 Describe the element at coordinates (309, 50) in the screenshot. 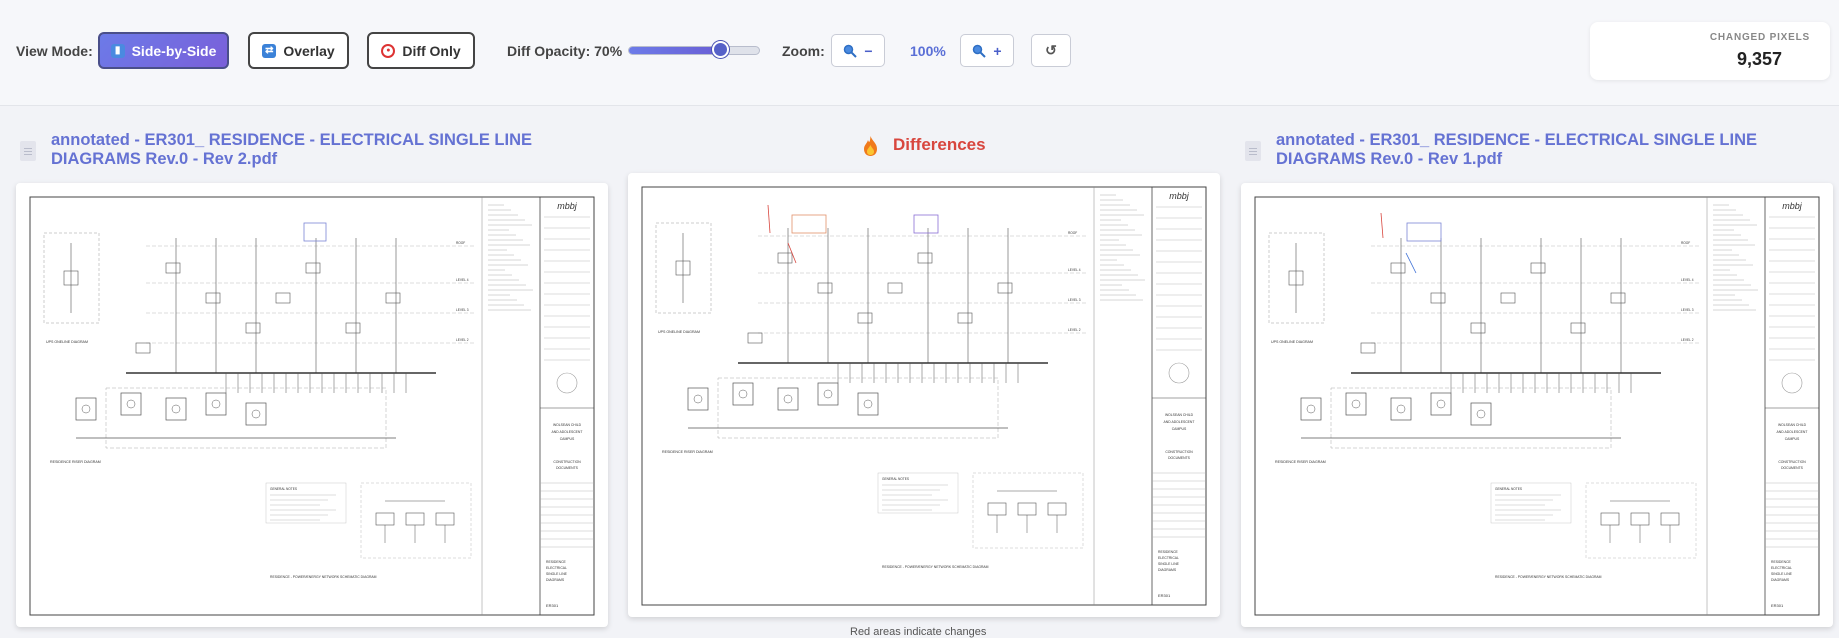

I see `overlay-label: Overlay` at that location.